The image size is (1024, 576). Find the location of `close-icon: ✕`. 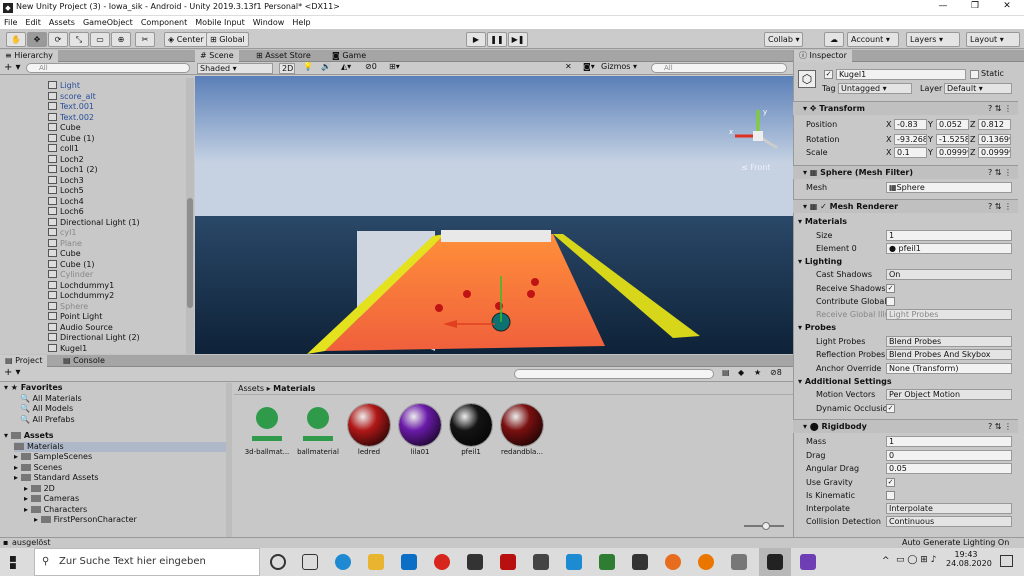

close-icon: ✕ is located at coordinates (1007, 6).